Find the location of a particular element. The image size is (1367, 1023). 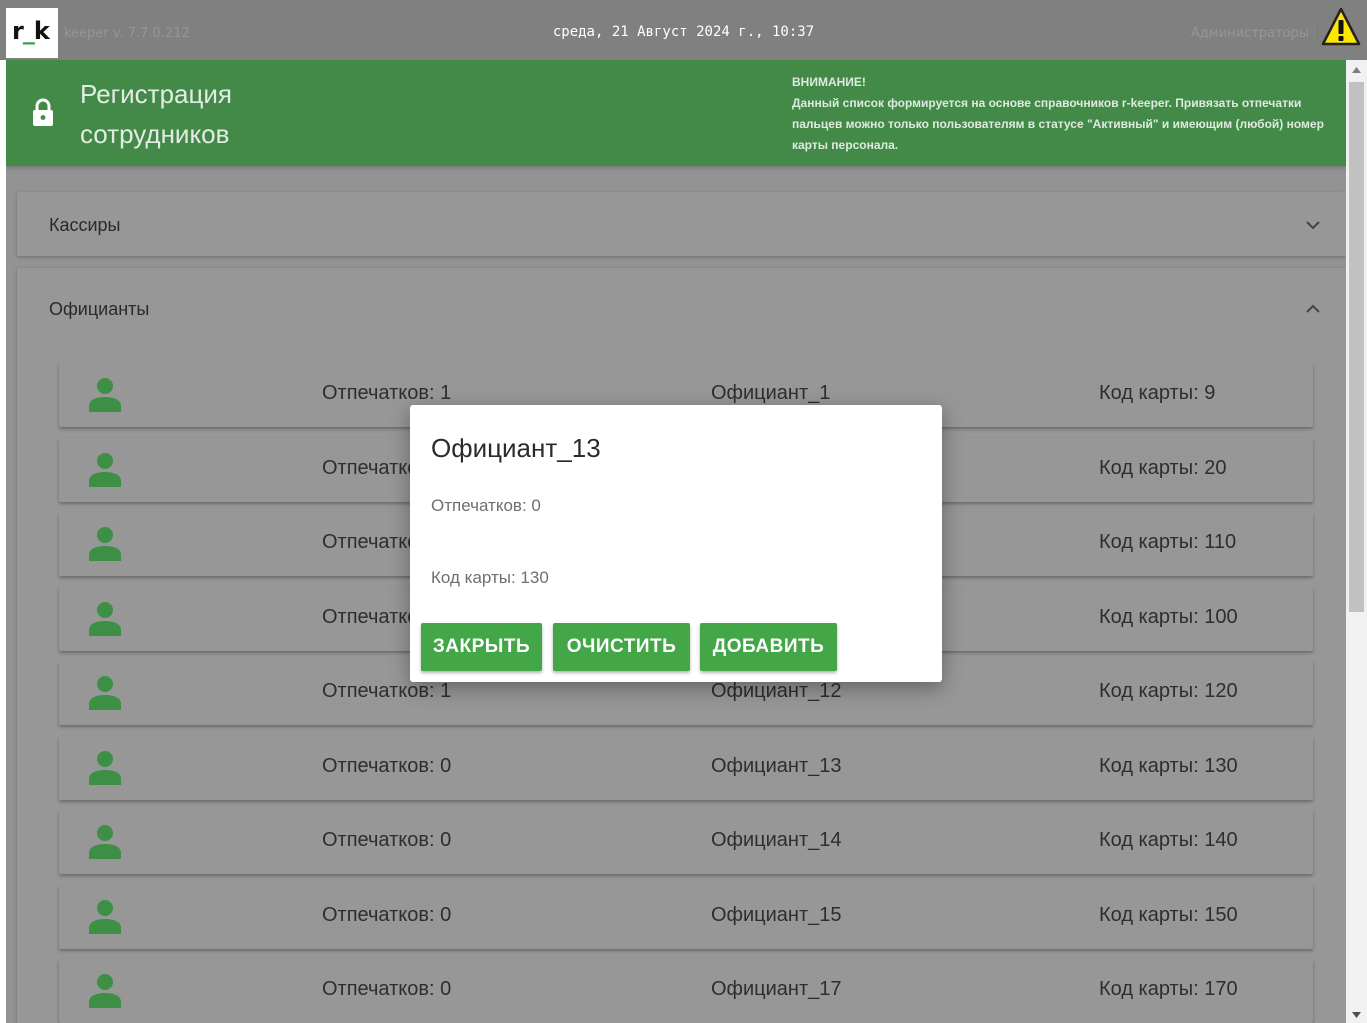

waiter-card-code: Код карты: 100 is located at coordinates (1168, 616).